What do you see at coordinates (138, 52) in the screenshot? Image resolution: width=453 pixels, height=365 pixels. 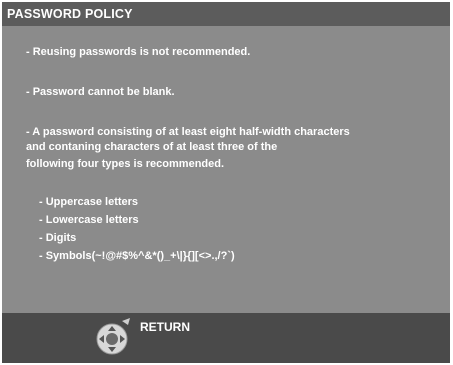 I see `rule-reuse: - Reusing passwords is not recommended.` at bounding box center [138, 52].